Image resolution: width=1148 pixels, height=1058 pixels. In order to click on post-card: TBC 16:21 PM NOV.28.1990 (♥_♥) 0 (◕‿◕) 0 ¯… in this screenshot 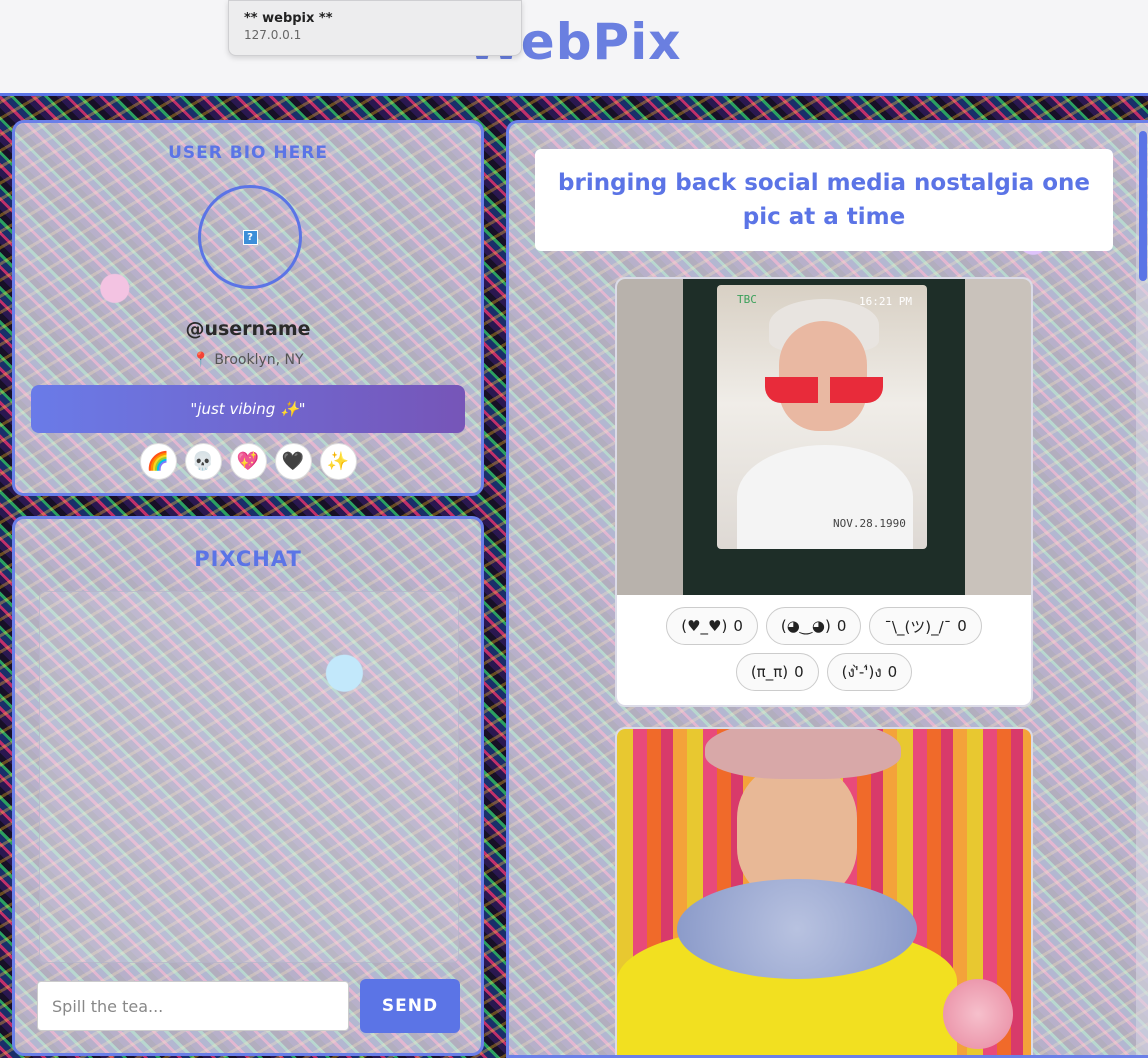, I will do `click(824, 492)`.